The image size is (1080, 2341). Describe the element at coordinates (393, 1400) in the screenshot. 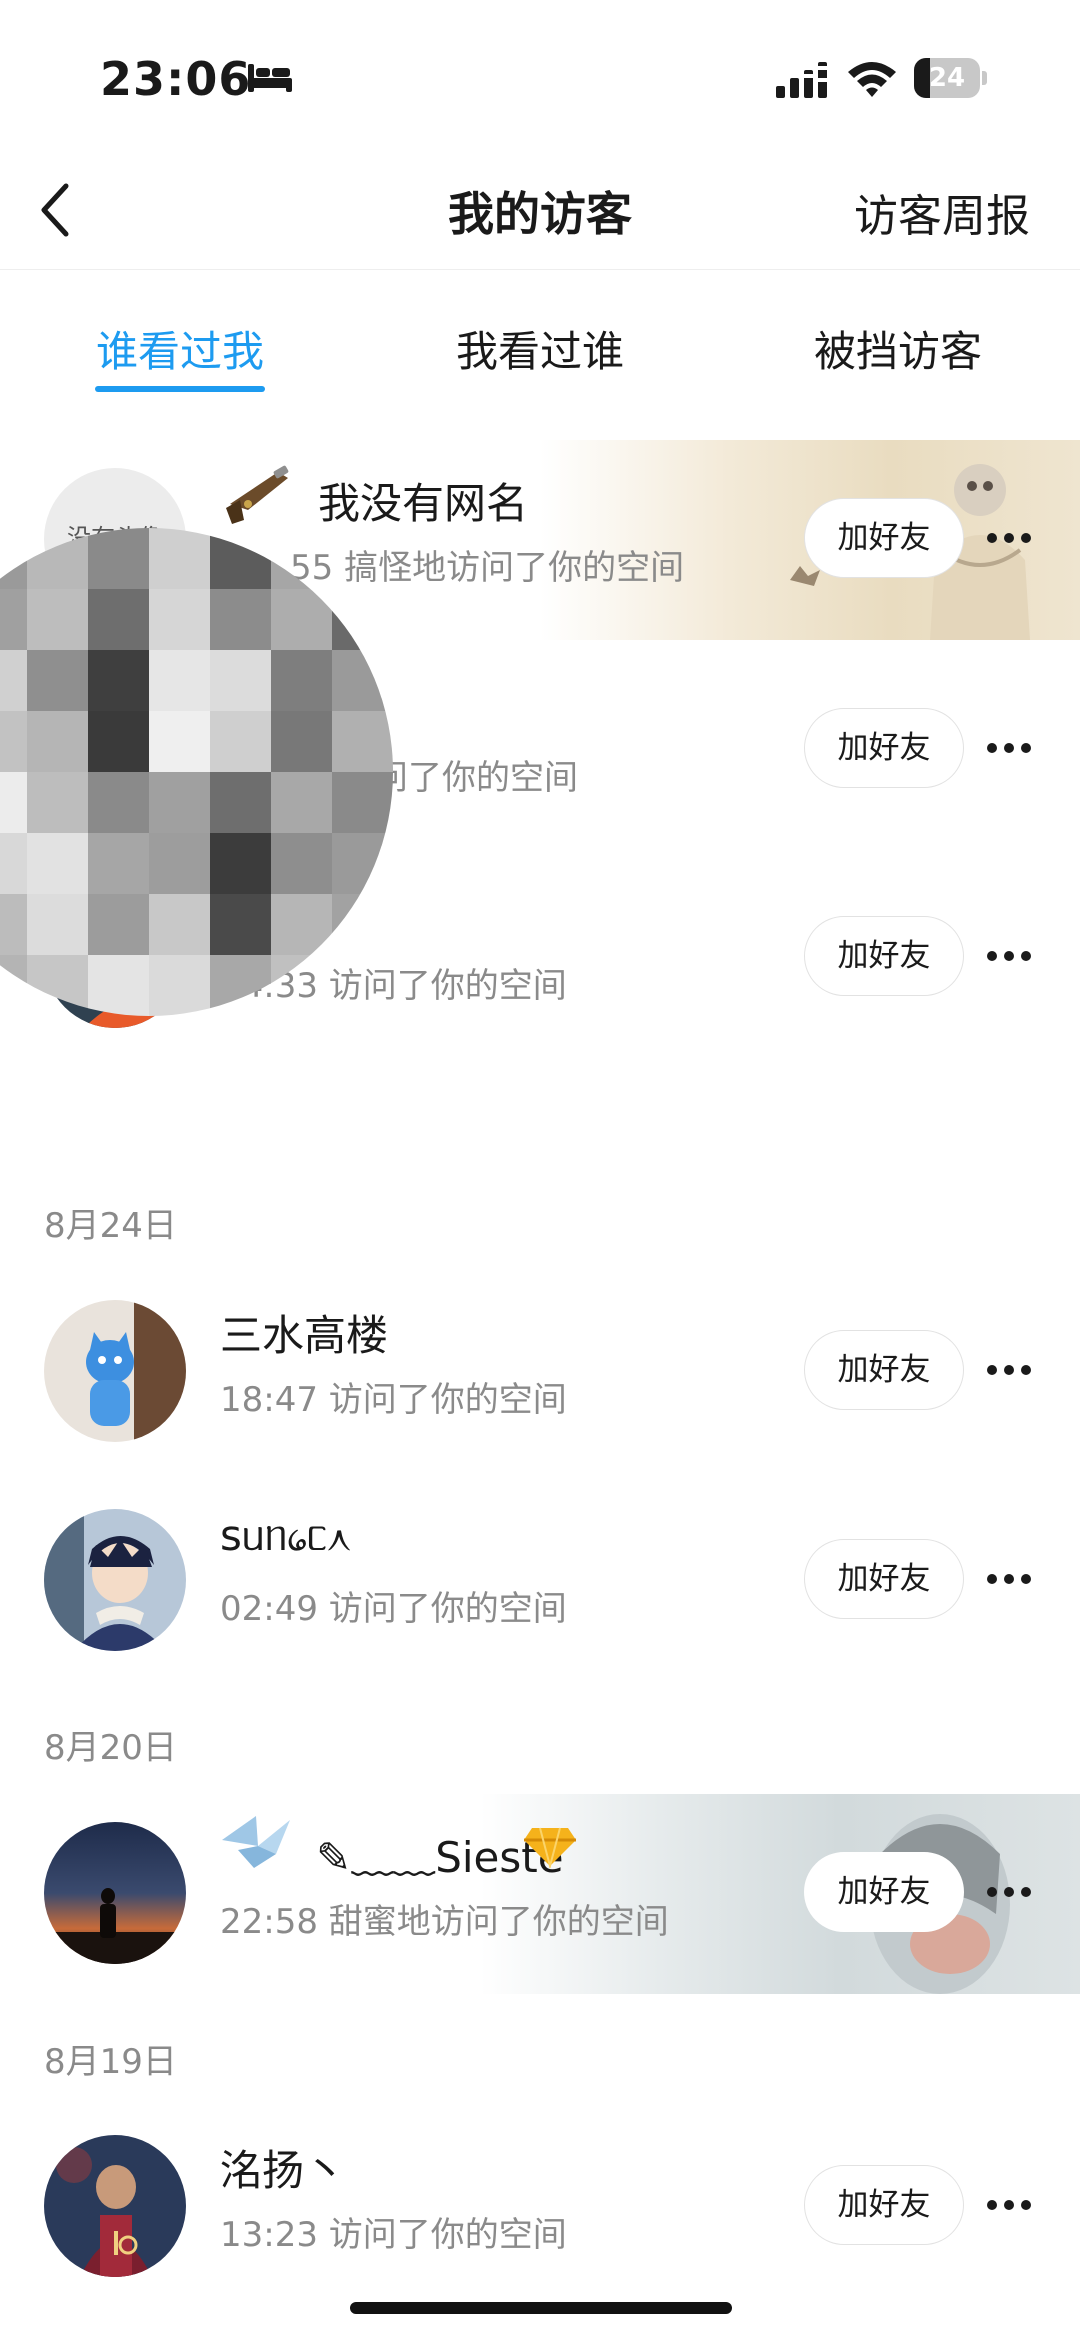

I see `visit-detail: 18:47 访问了你的空间` at that location.